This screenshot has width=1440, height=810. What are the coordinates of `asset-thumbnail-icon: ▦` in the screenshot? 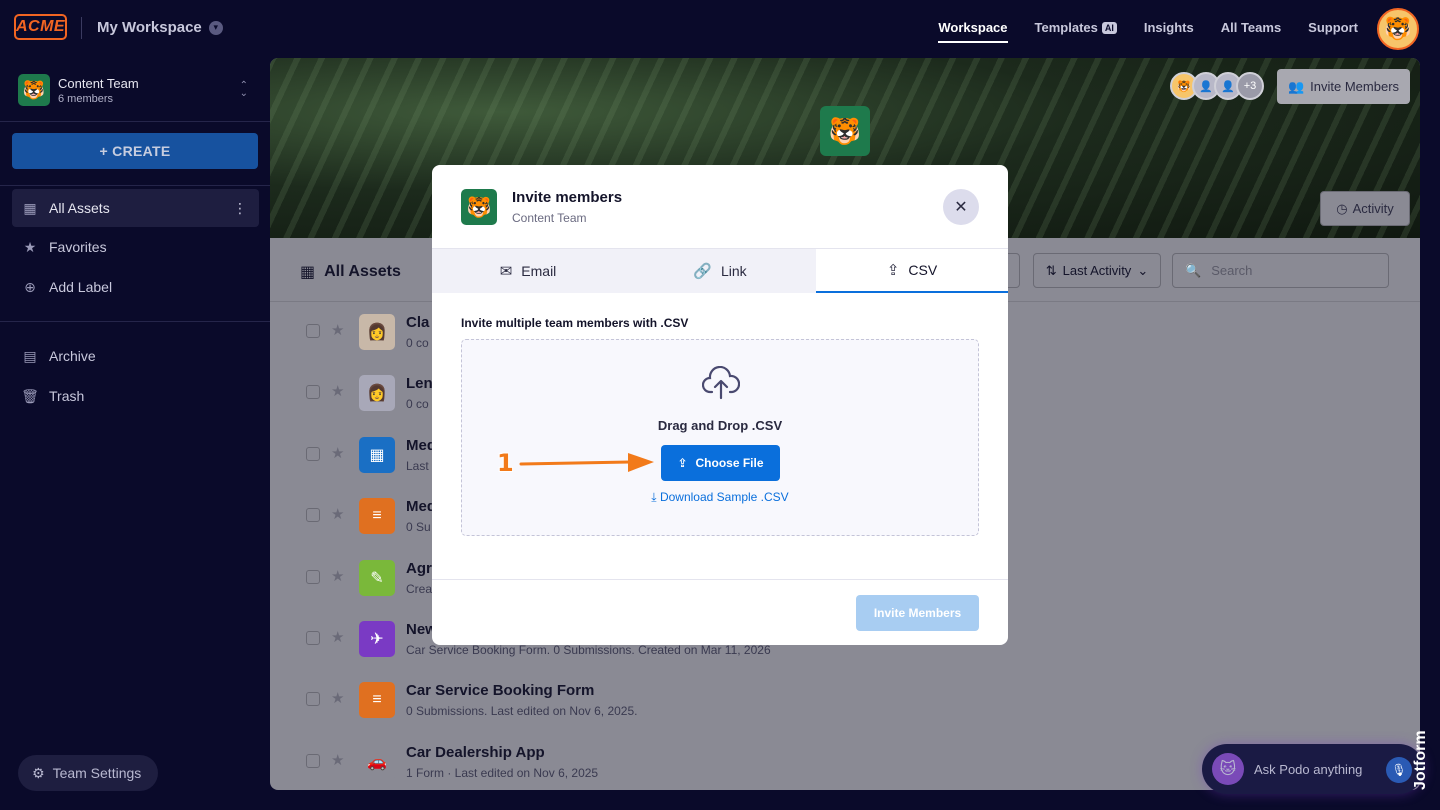 It's located at (377, 454).